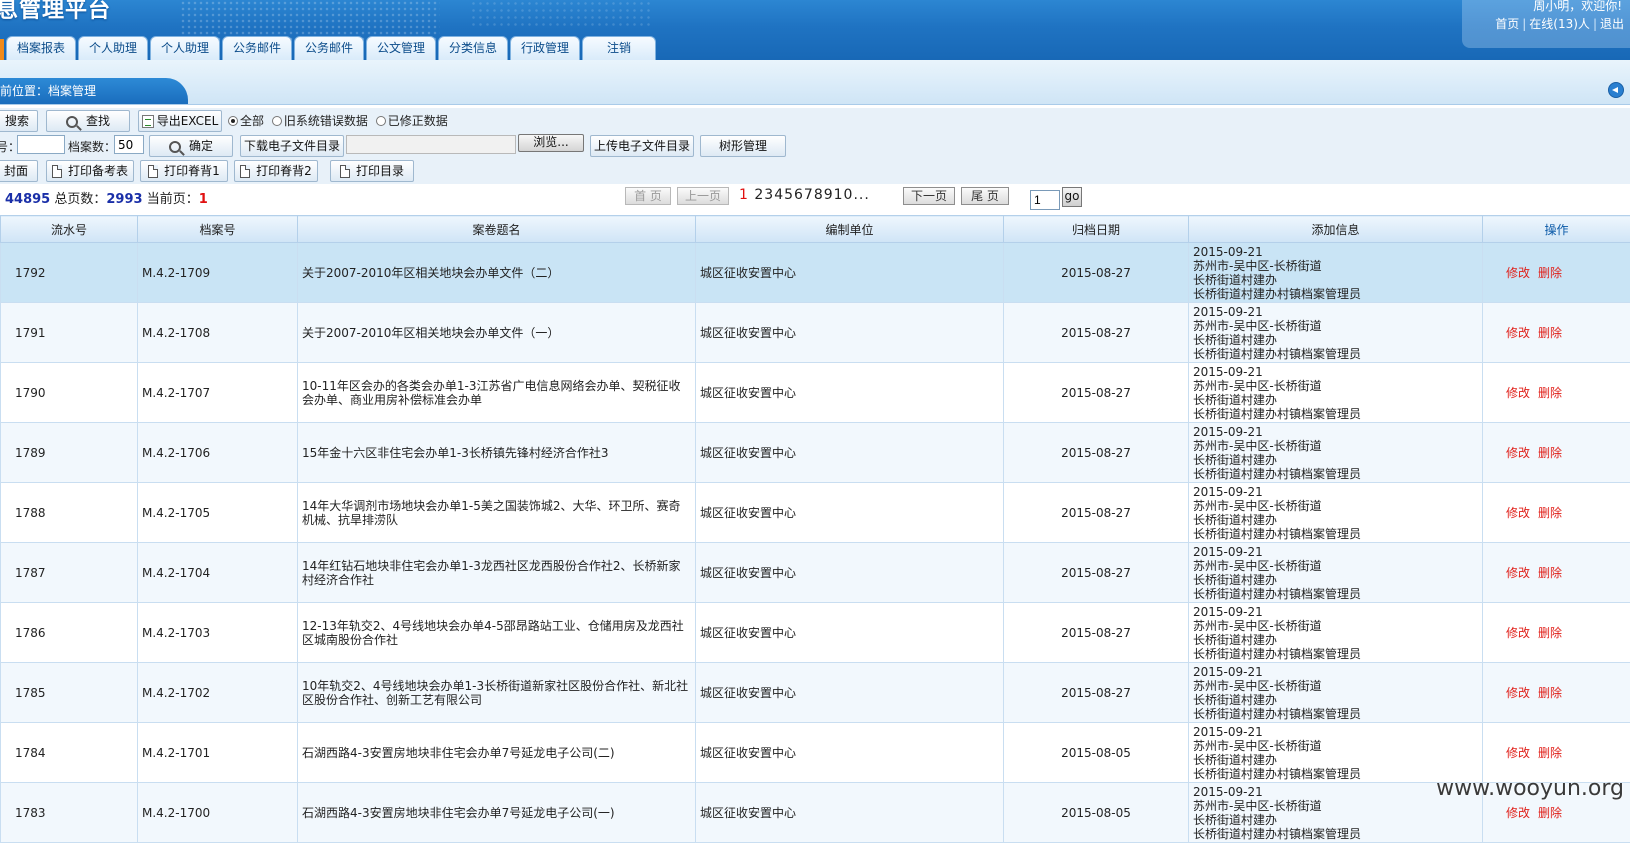 This screenshot has height=843, width=1630. I want to click on export-excel-button: 导出EXCEL, so click(180, 121).